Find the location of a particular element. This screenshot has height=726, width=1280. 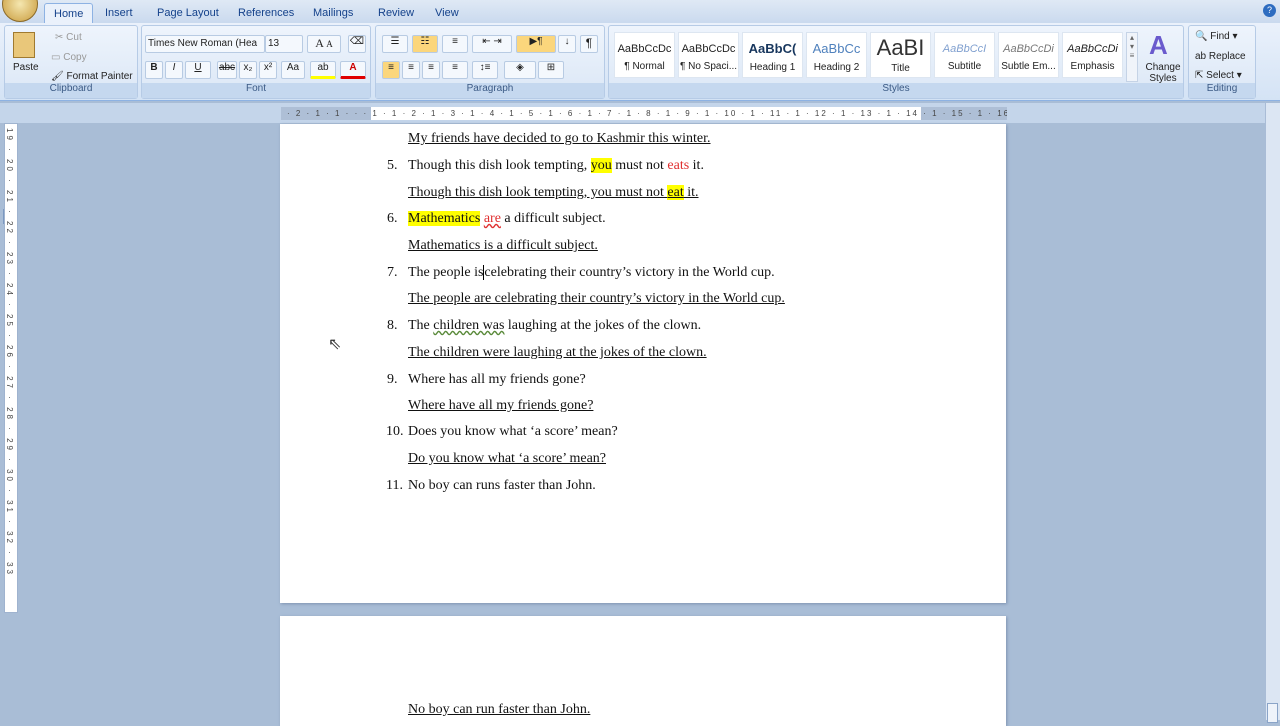

style-name: Subtitle is located at coordinates (964, 66).